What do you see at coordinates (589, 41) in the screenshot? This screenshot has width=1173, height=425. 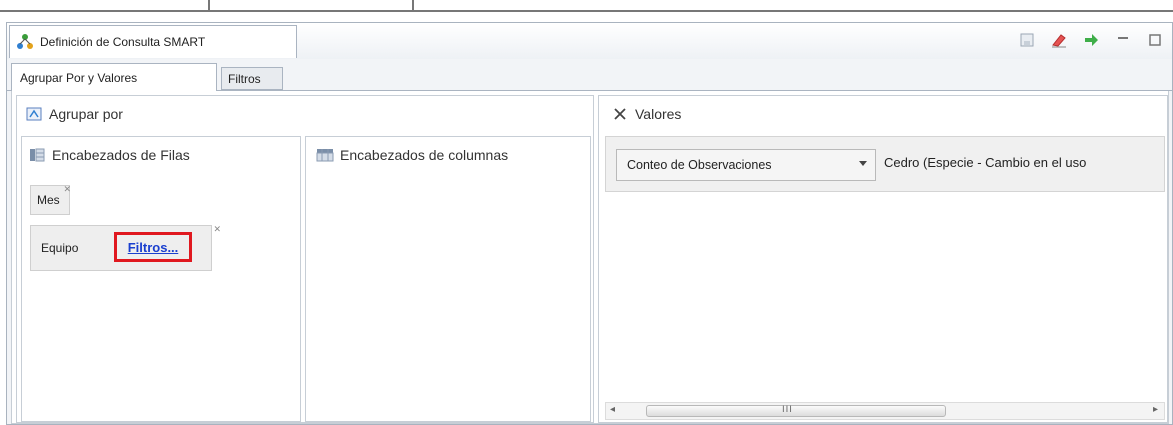 I see `title-bar: Definición de Consulta SMART` at bounding box center [589, 41].